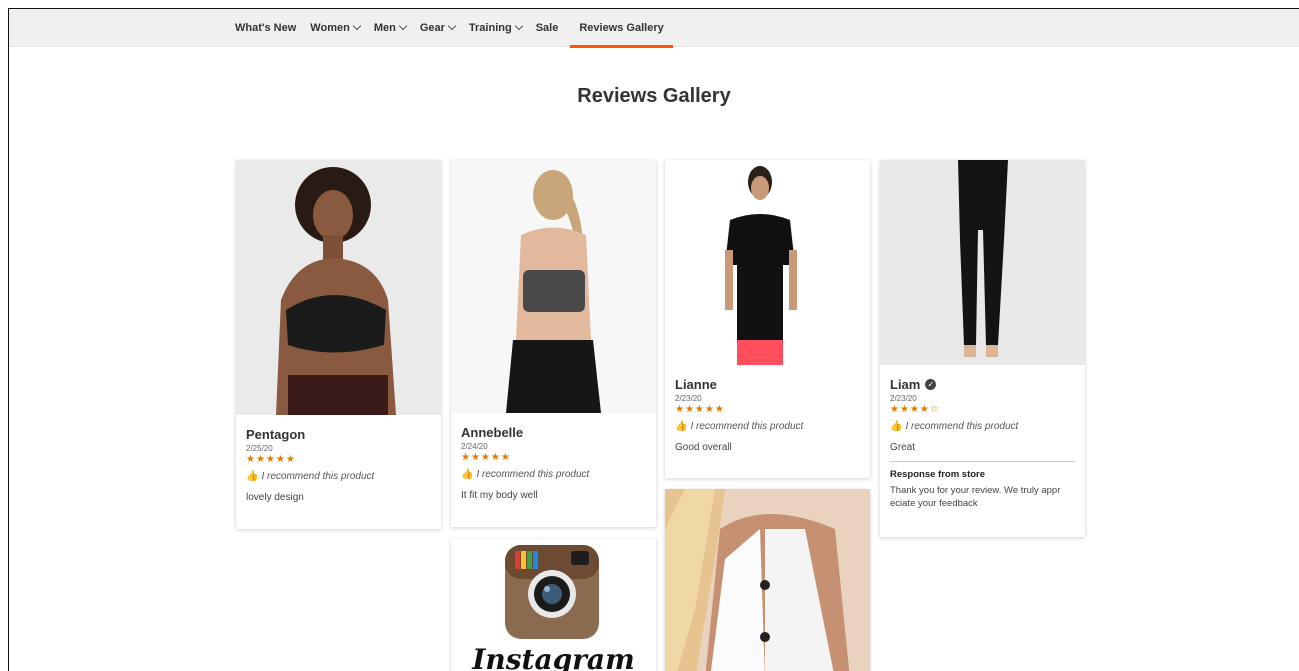 Image resolution: width=1299 pixels, height=671 pixels. Describe the element at coordinates (391, 28) in the screenshot. I see `nav-men: Men` at that location.